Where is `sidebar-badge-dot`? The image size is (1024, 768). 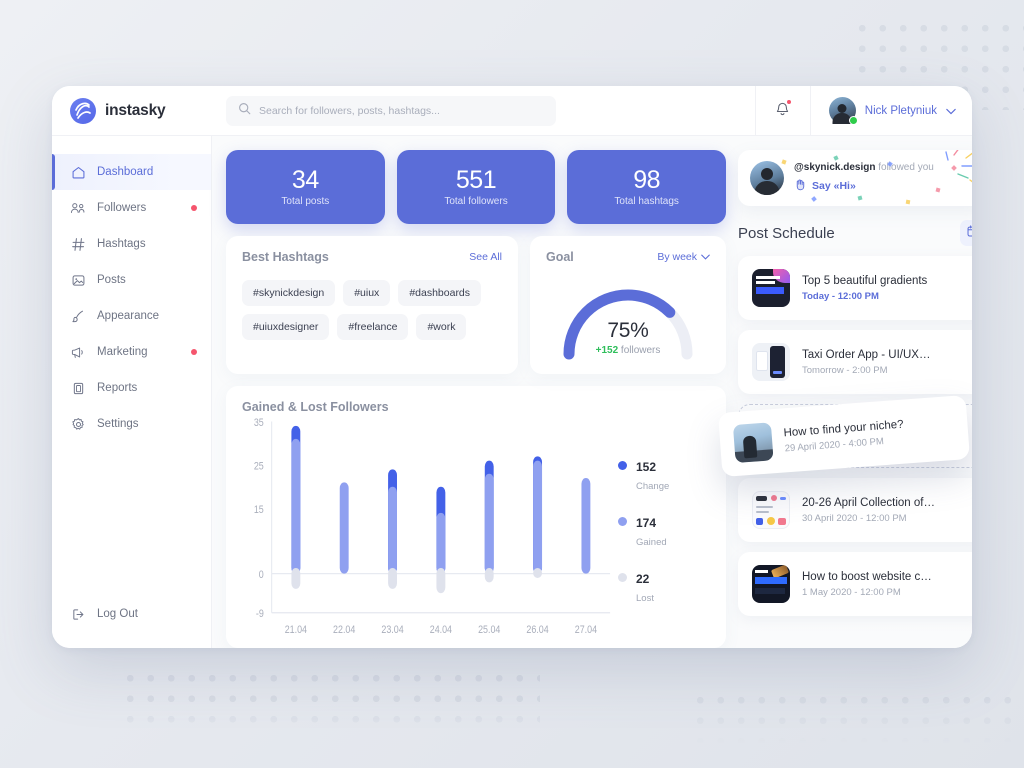
sidebar-badge-dot is located at coordinates (194, 208).